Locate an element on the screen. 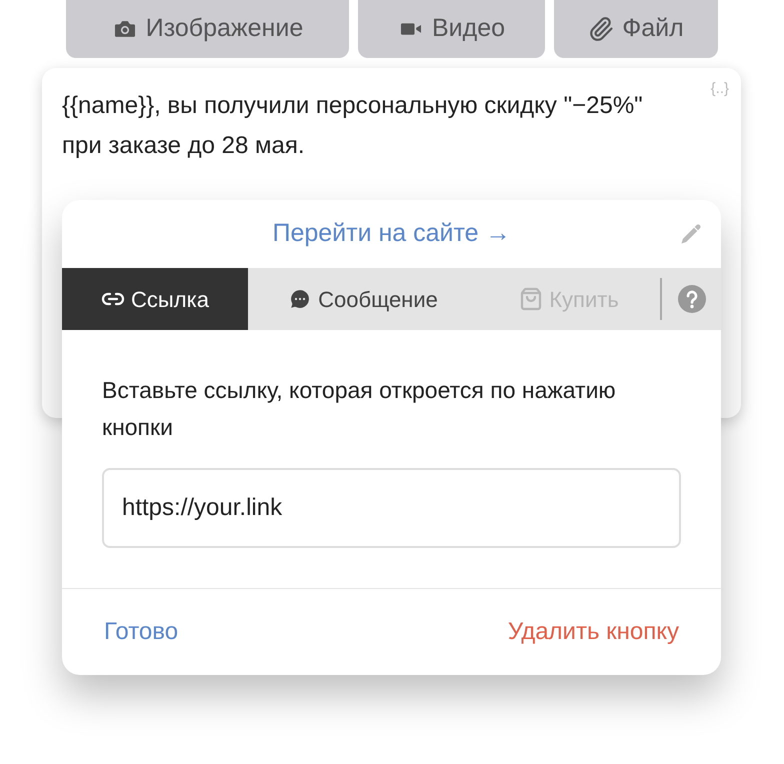 This screenshot has height=764, width=784. shopping-bag-icon is located at coordinates (531, 299).